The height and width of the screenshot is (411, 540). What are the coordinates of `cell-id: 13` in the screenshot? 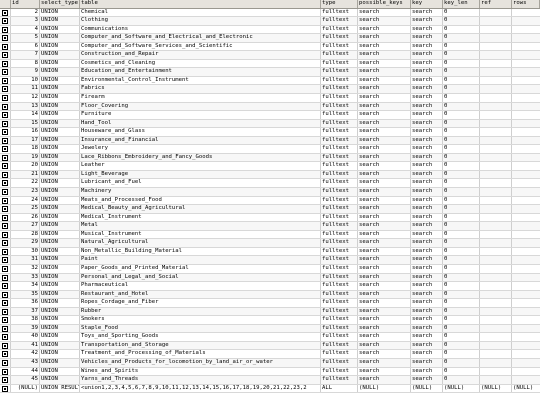 It's located at (25, 106).